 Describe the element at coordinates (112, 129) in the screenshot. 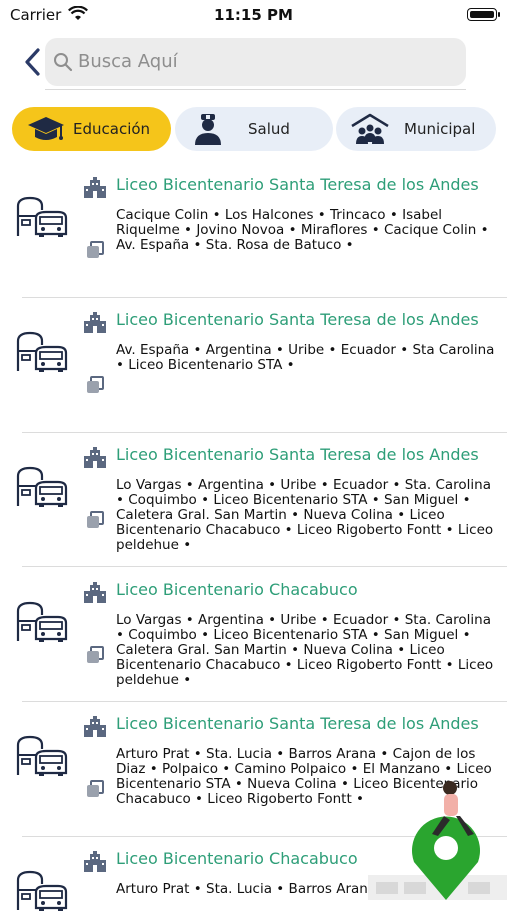

I see `tab-label: Educación` at that location.